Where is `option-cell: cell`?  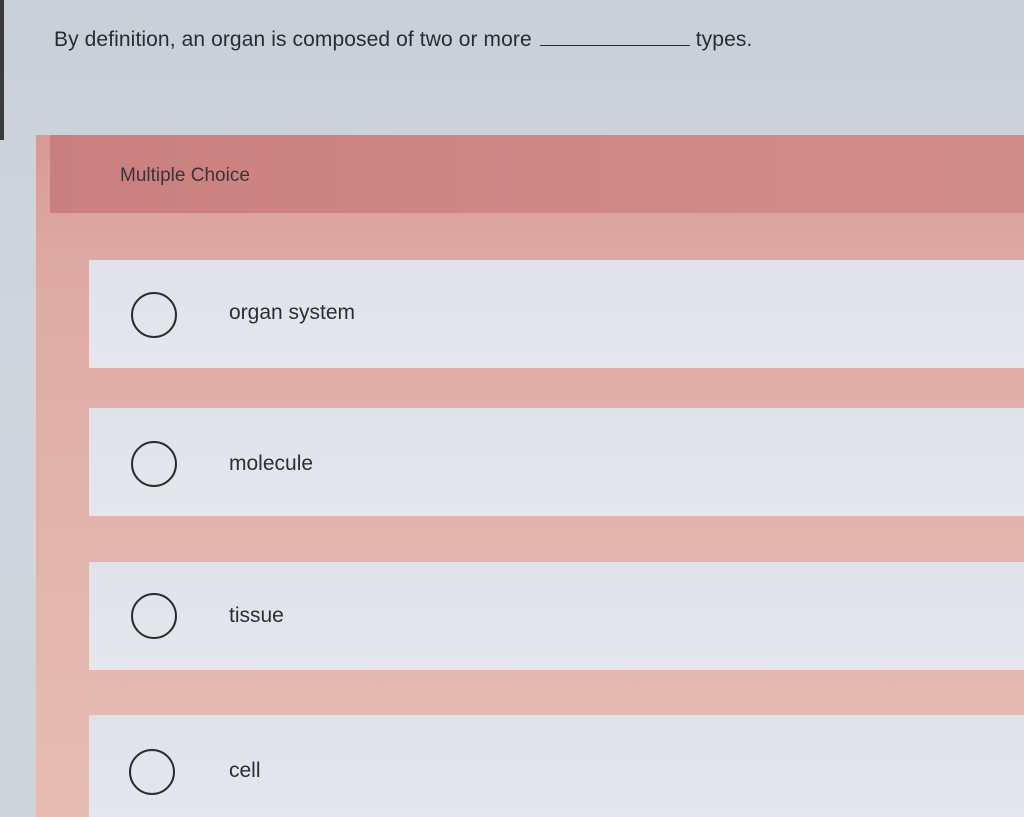
option-cell: cell is located at coordinates (556, 766).